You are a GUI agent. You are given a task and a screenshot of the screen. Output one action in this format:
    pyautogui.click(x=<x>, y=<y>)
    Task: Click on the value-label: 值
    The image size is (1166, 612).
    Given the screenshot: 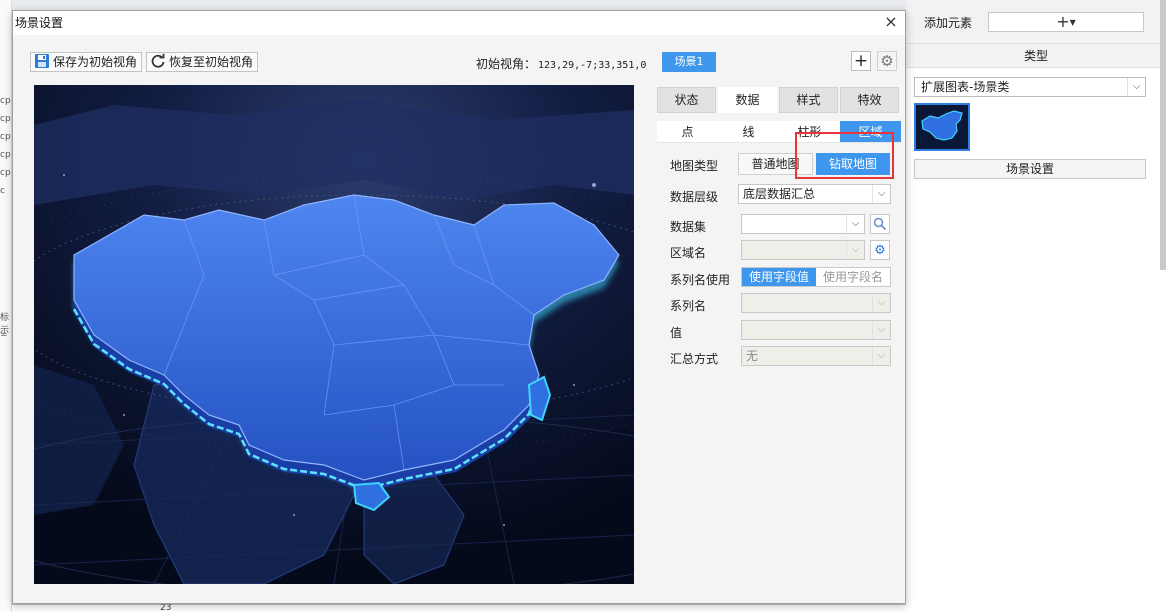 What is the action you would take?
    pyautogui.click(x=676, y=333)
    